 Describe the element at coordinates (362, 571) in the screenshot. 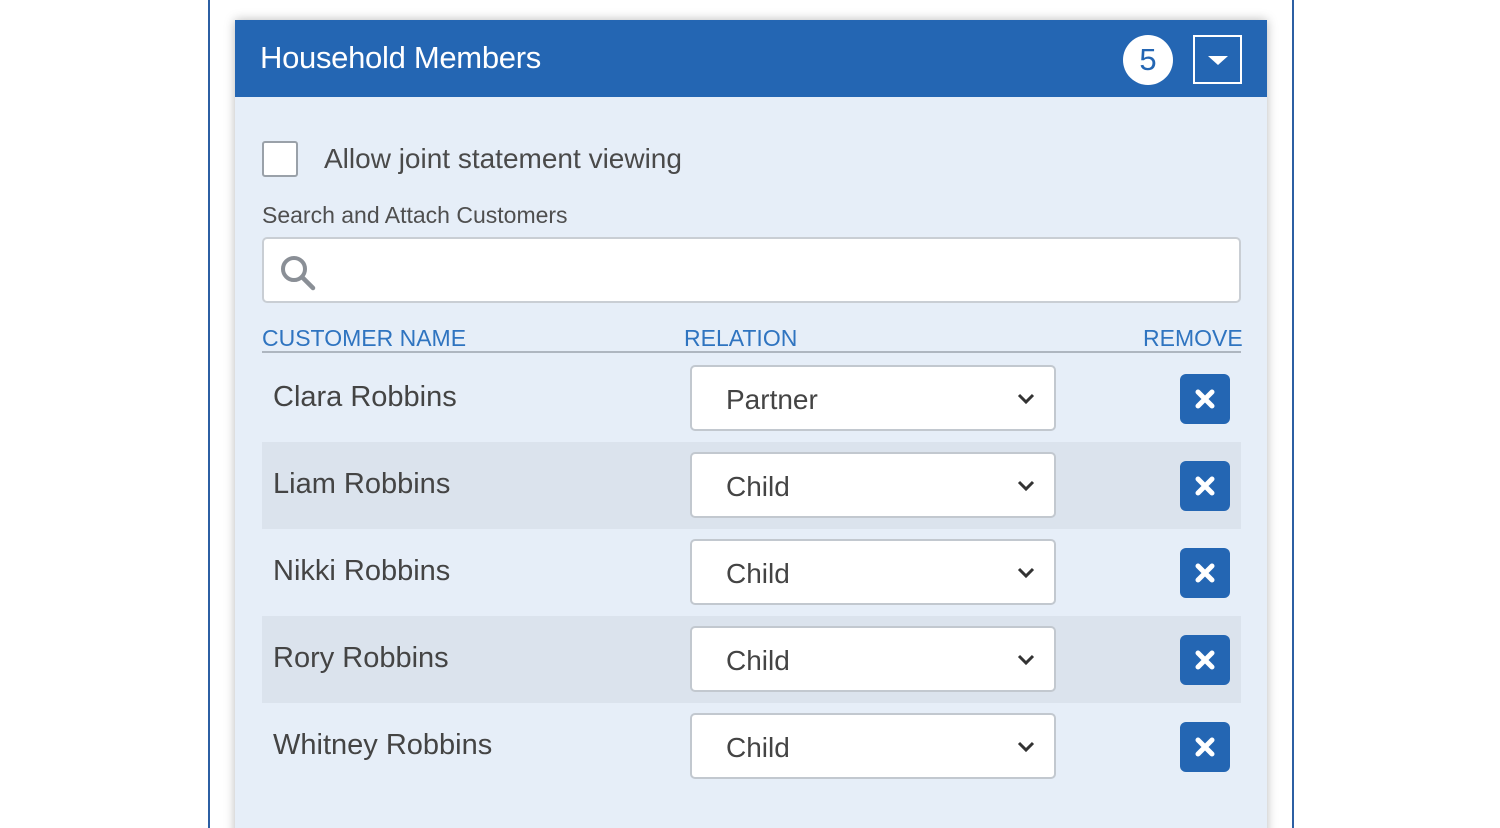

I see `customer-name: Nikki Robbins` at that location.